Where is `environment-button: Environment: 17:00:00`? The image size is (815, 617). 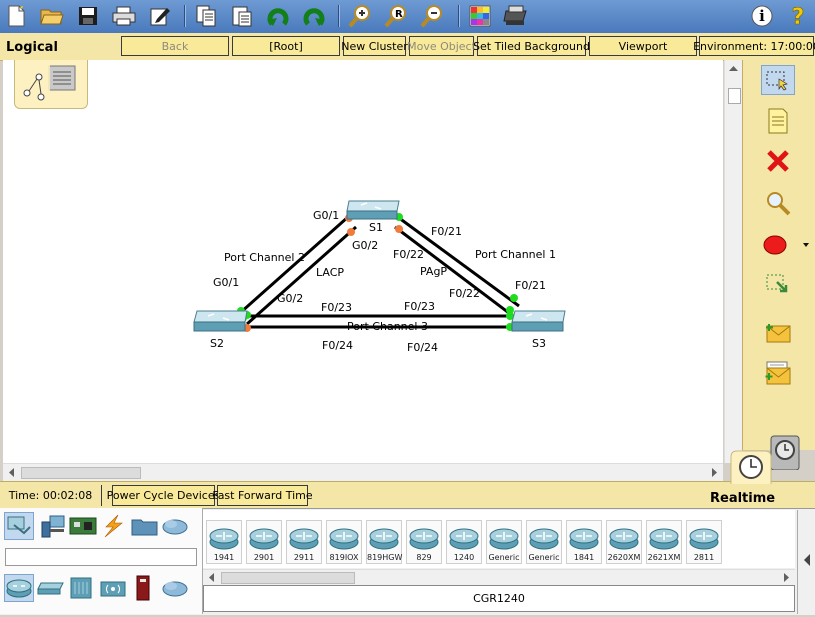
environment-button: Environment: 17:00:00 is located at coordinates (754, 46).